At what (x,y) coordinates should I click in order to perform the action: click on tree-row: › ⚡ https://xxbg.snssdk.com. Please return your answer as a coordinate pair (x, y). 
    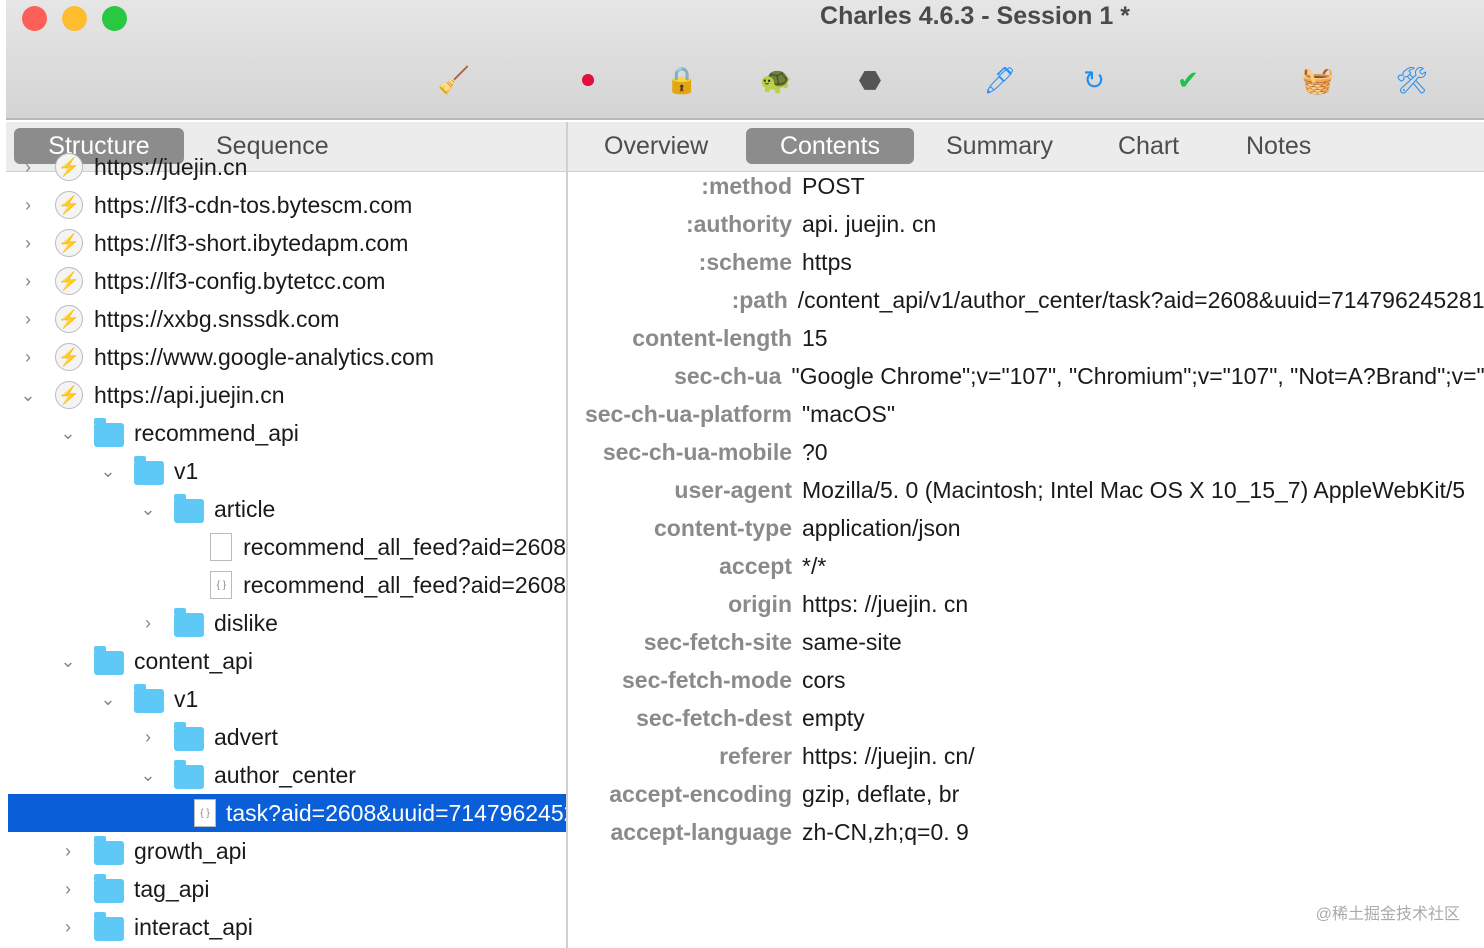
    Looking at the image, I should click on (287, 319).